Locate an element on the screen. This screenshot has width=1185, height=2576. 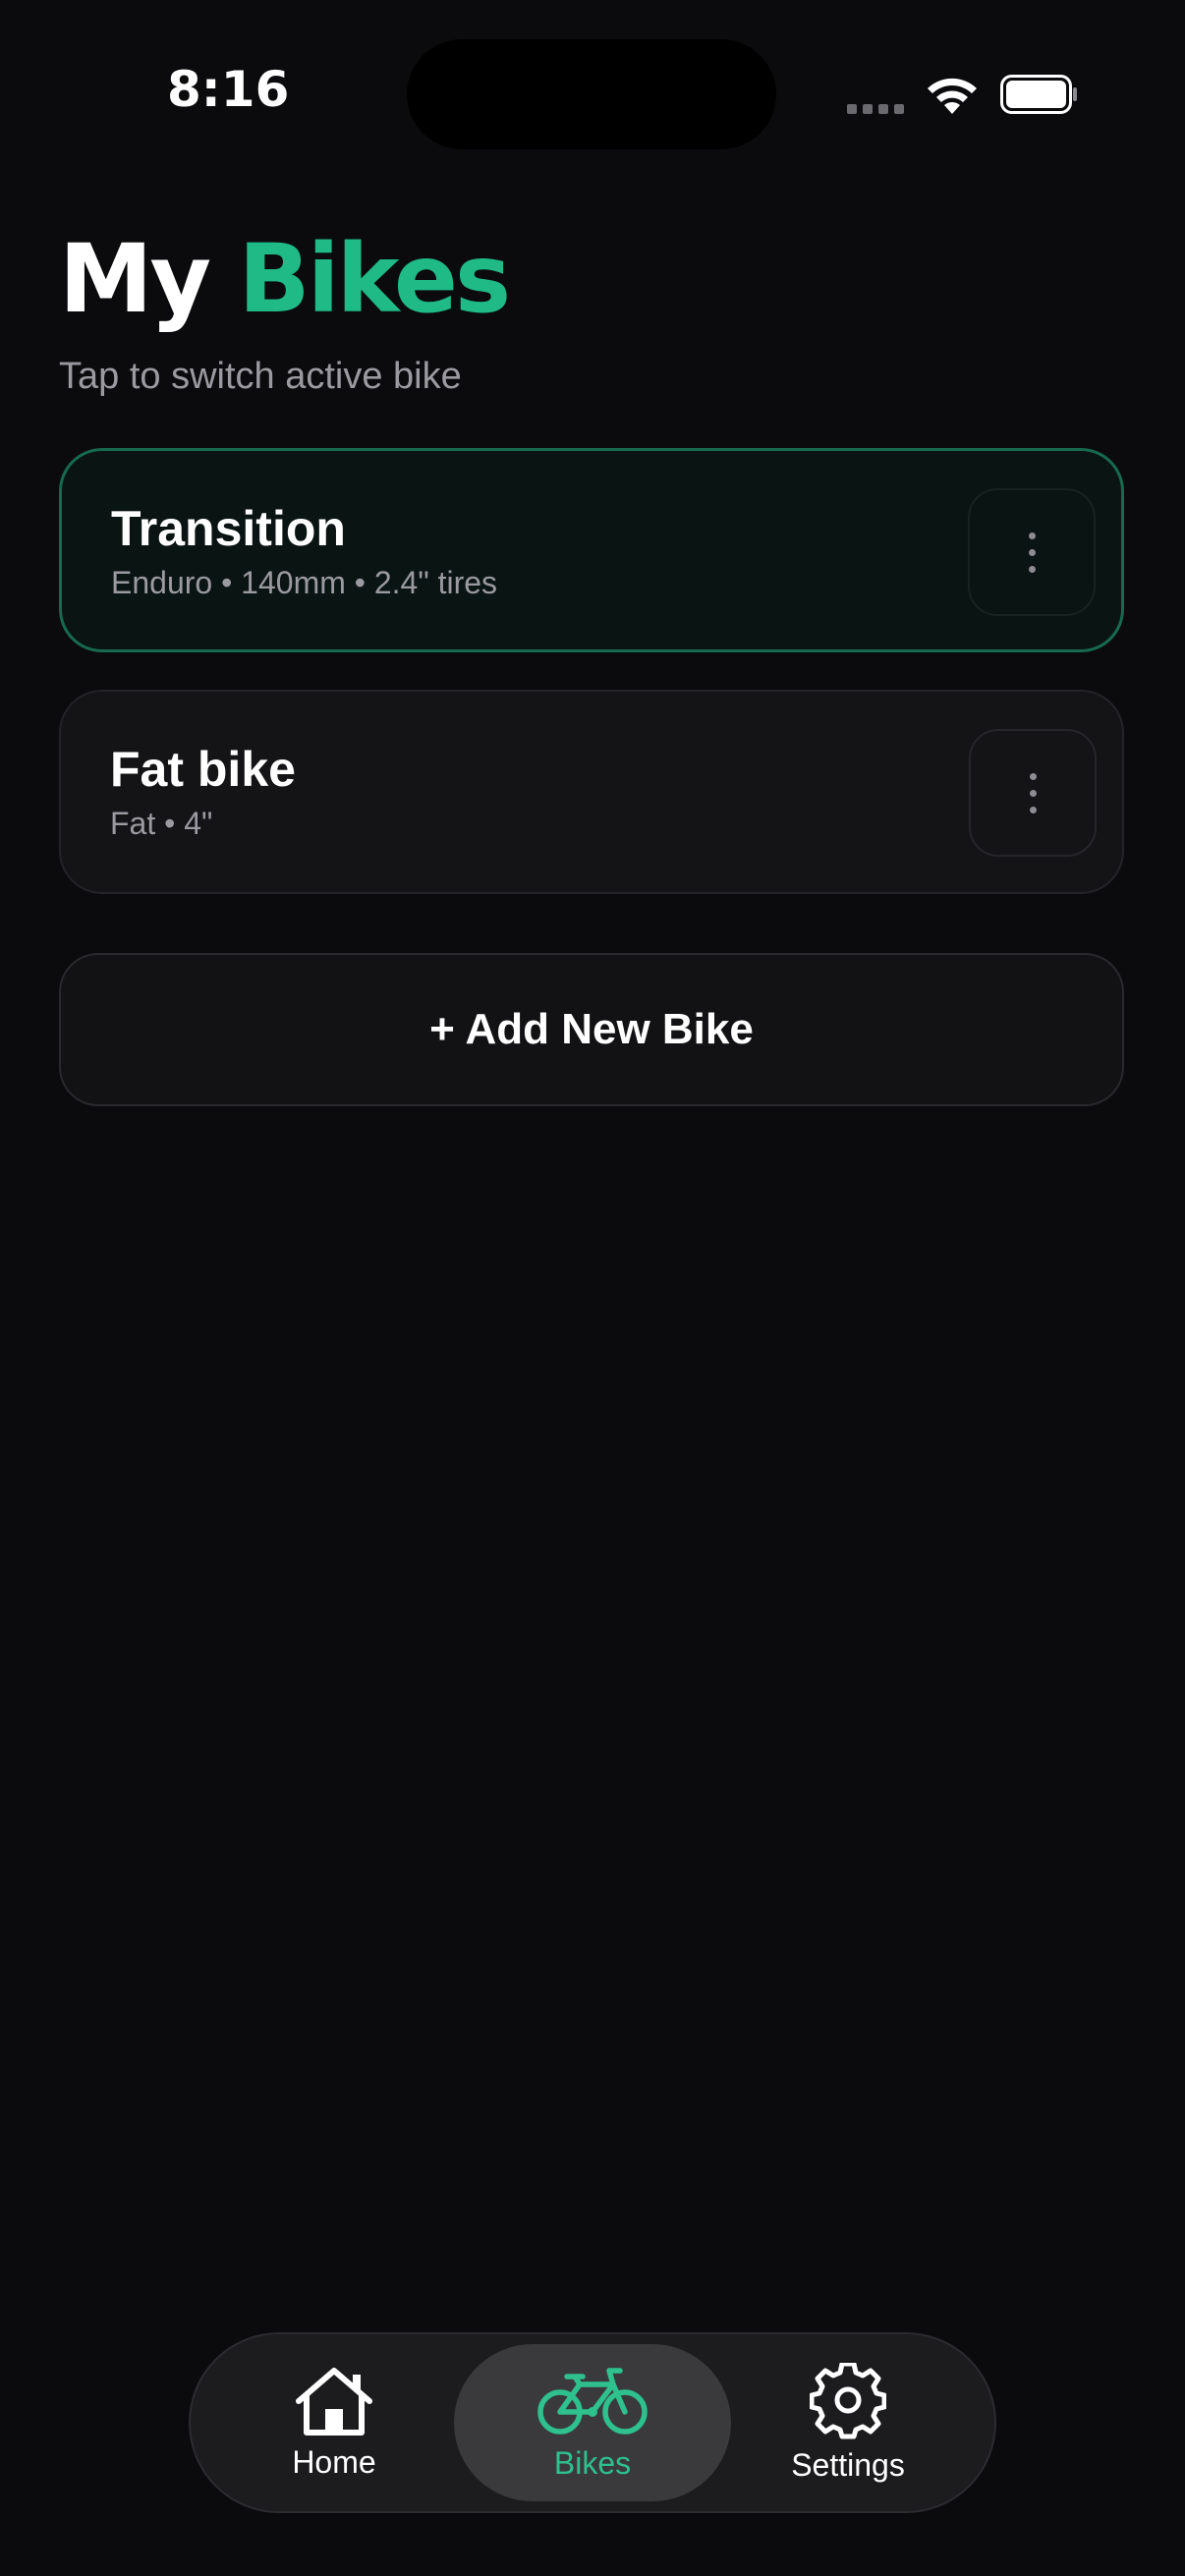
bike-details: Enduro • 140mm • 2.4" tires is located at coordinates (305, 582).